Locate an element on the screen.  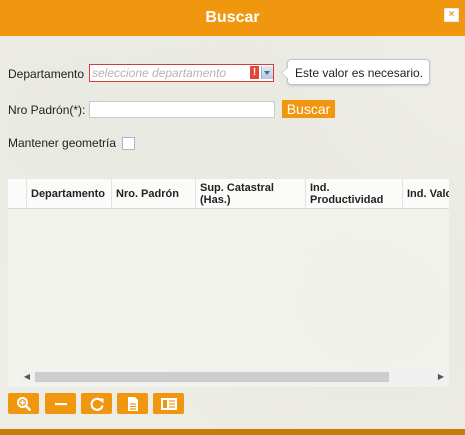
column-header-departamento: Departamento is located at coordinates (69, 193).